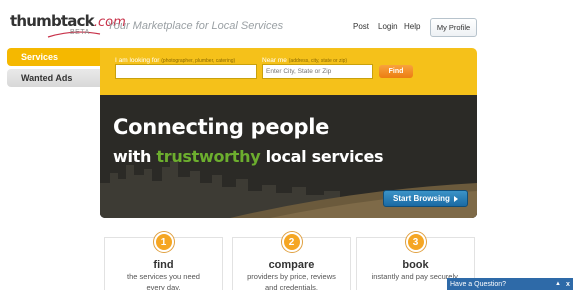  I want to click on step-description-line1: the services you need, so click(163, 276).